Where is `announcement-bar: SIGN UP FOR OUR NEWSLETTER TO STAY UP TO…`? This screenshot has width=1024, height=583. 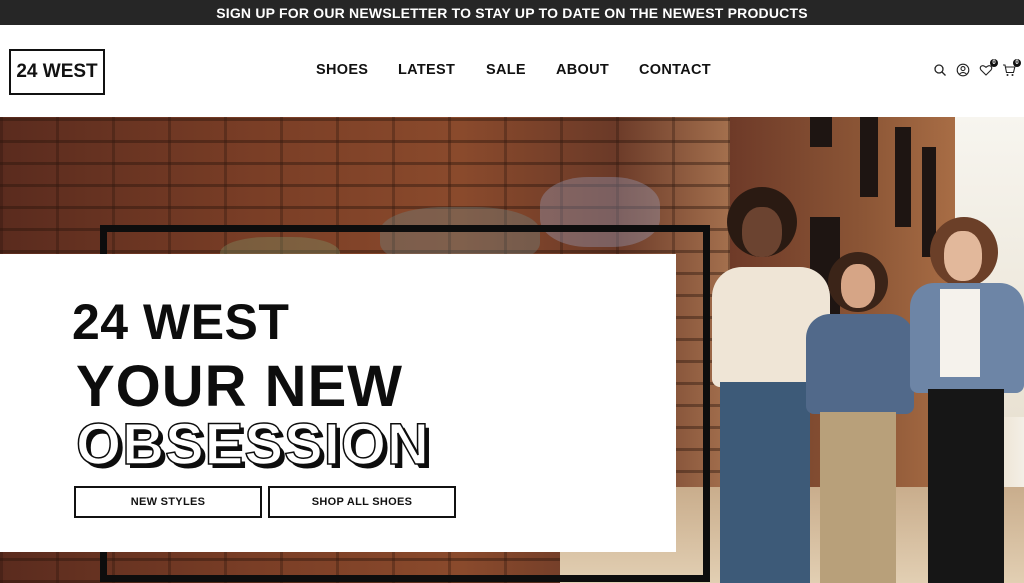 announcement-bar: SIGN UP FOR OUR NEWSLETTER TO STAY UP TO… is located at coordinates (512, 12).